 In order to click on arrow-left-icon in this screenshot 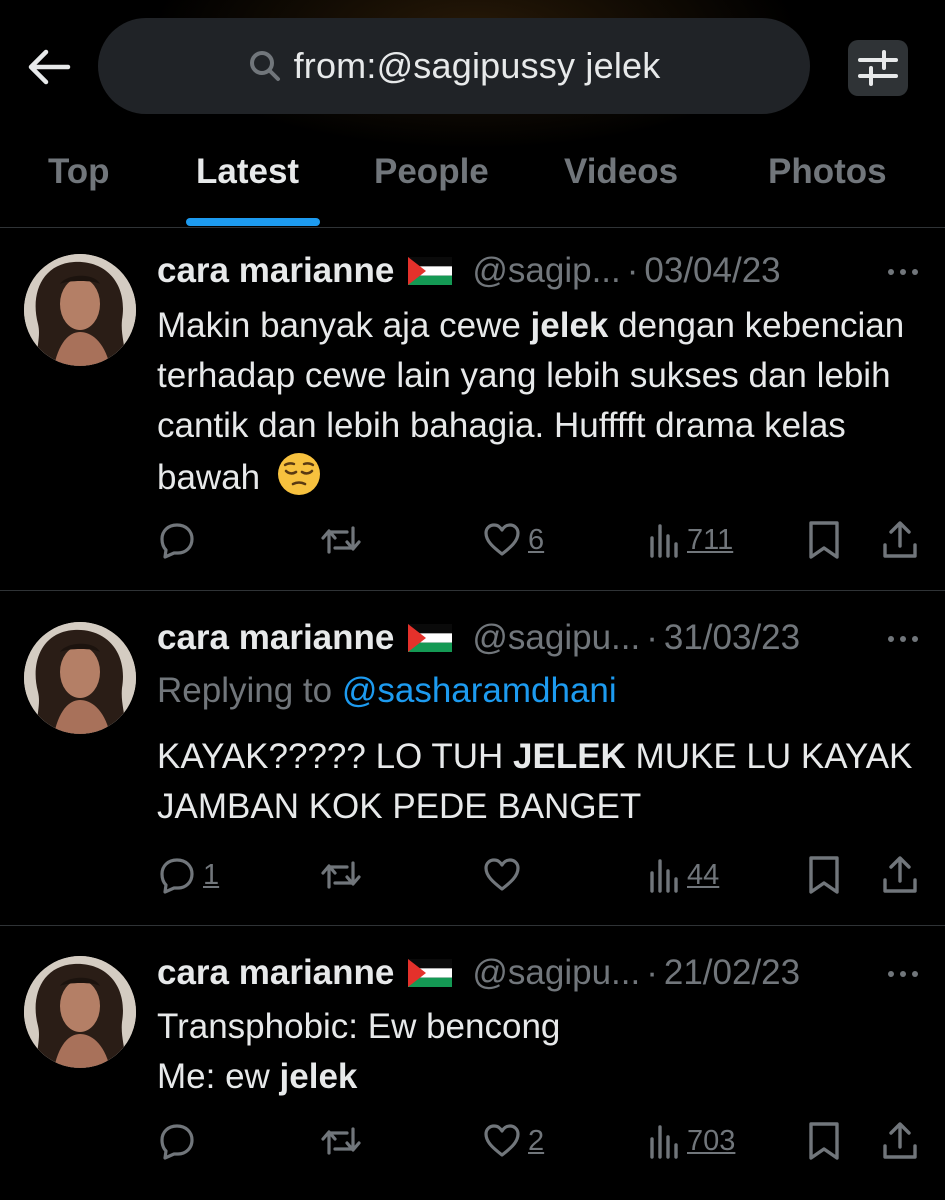, I will do `click(49, 67)`.